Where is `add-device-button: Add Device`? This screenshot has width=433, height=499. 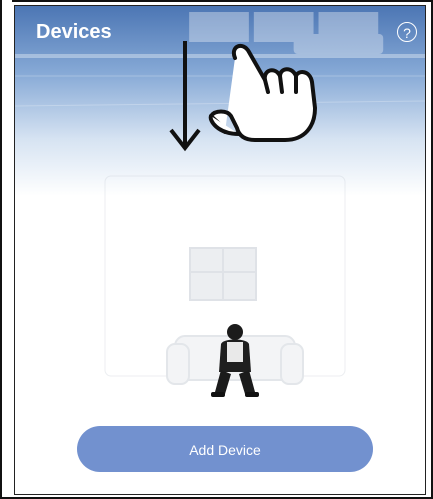 add-device-button: Add Device is located at coordinates (225, 449).